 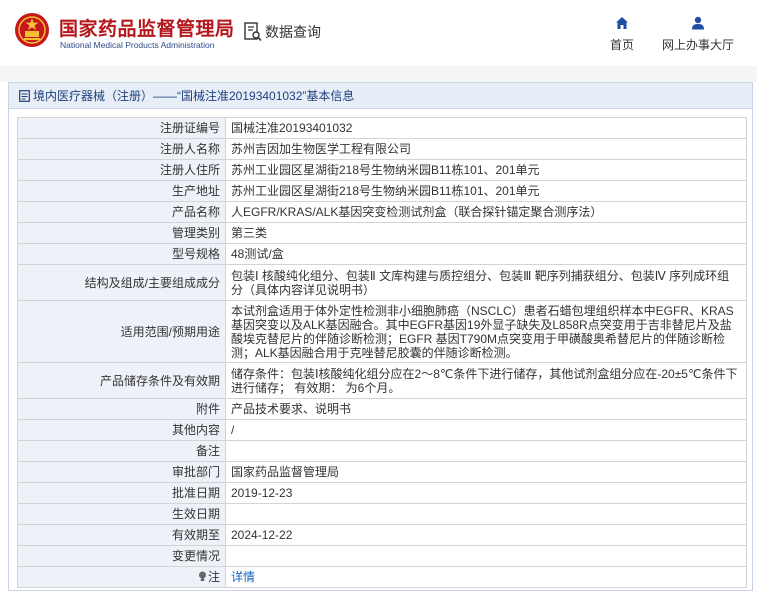 I want to click on field-value: 第三类, so click(x=486, y=233).